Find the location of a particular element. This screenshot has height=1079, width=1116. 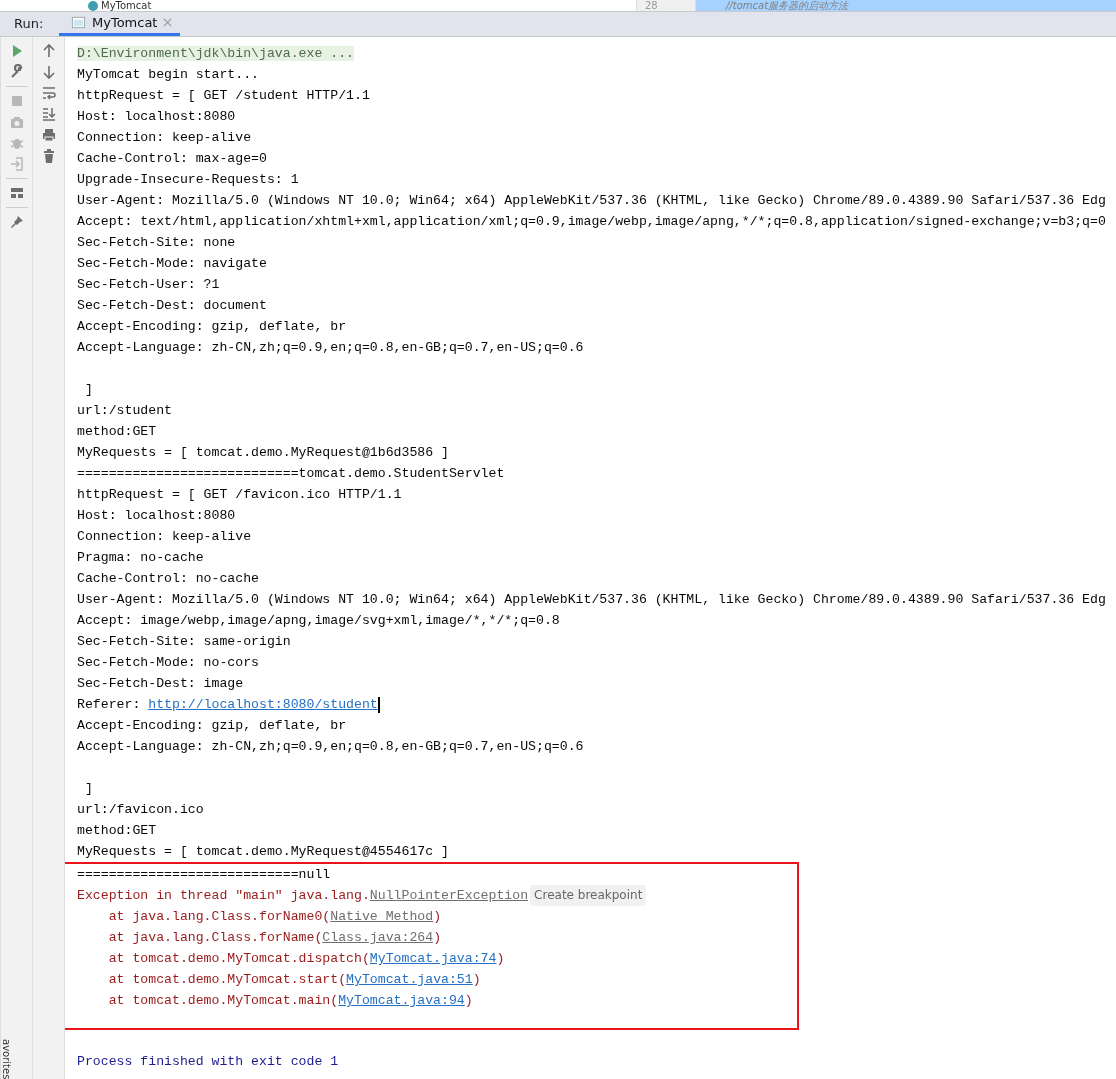

layout-icon is located at coordinates (16, 193).